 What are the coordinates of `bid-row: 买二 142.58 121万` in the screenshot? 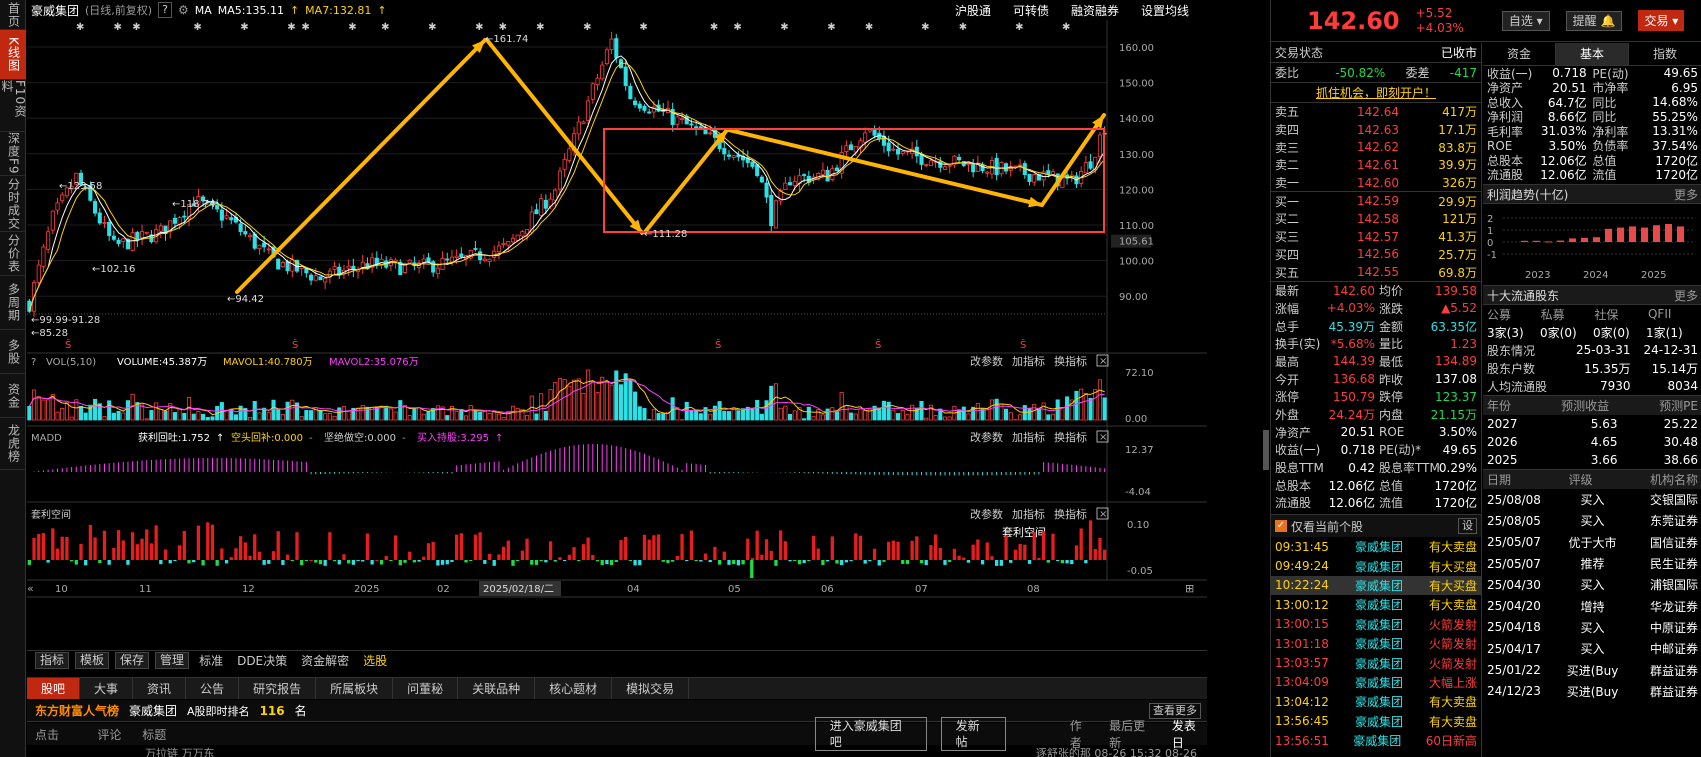 It's located at (1376, 219).